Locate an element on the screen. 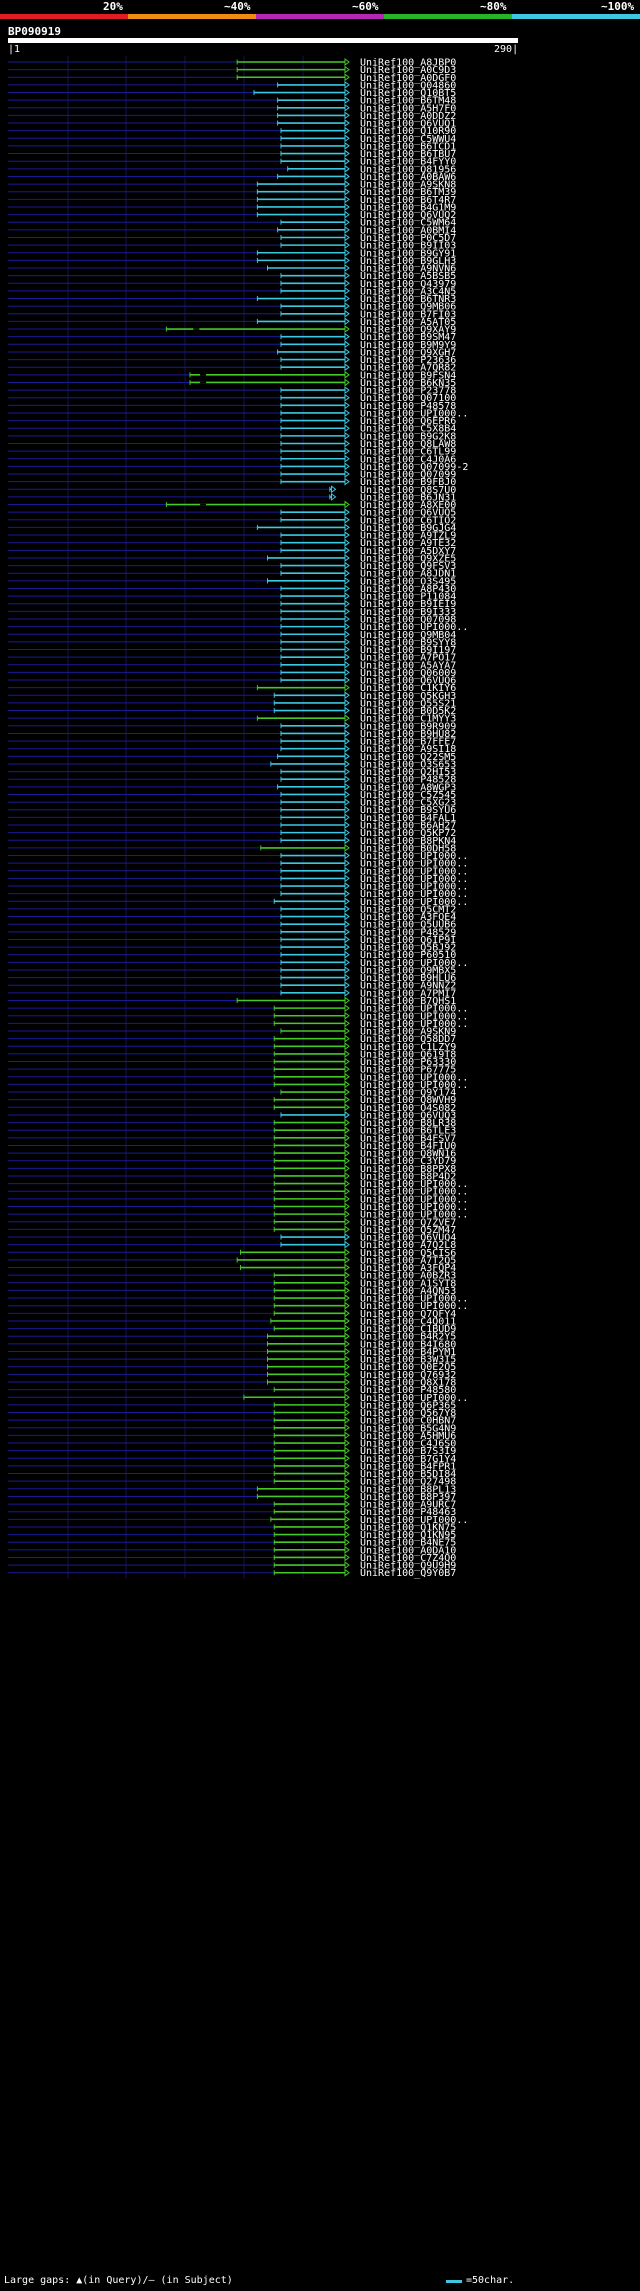 The image size is (640, 2291). scale-swatch is located at coordinates (454, 2281).